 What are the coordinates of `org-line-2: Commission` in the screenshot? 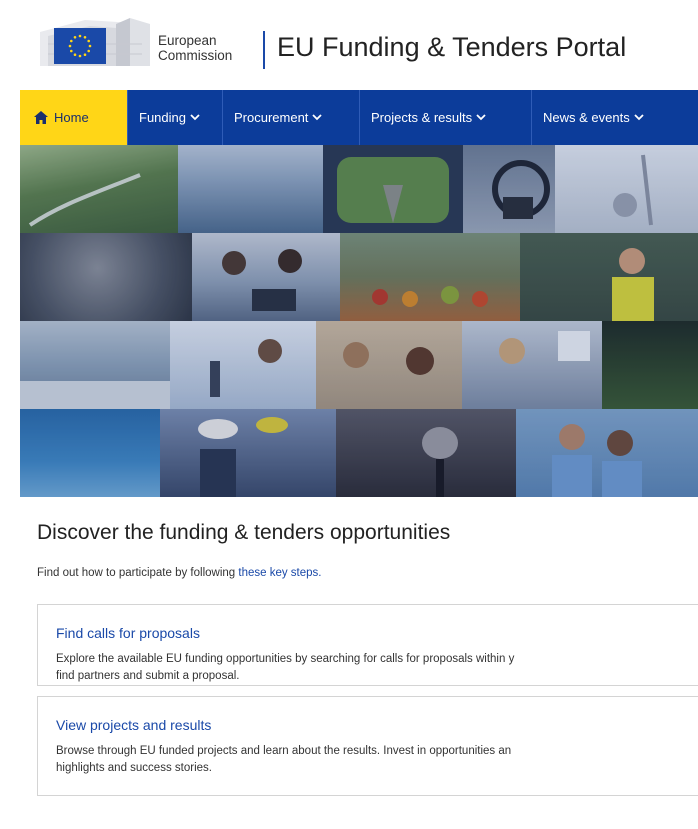 It's located at (195, 55).